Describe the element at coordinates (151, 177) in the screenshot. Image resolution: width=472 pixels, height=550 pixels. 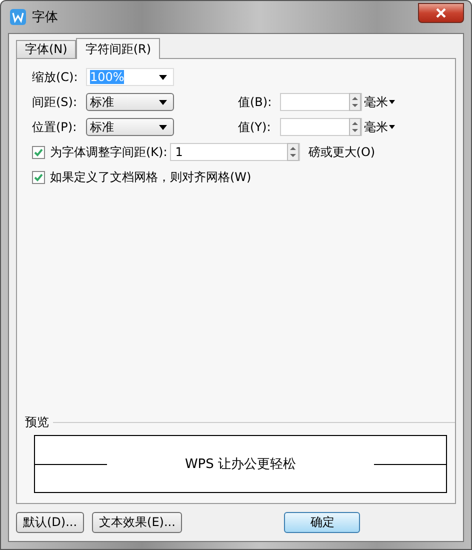
I see `checkbox-label: 如果定义了文档网格，则对齐网格(W)` at that location.